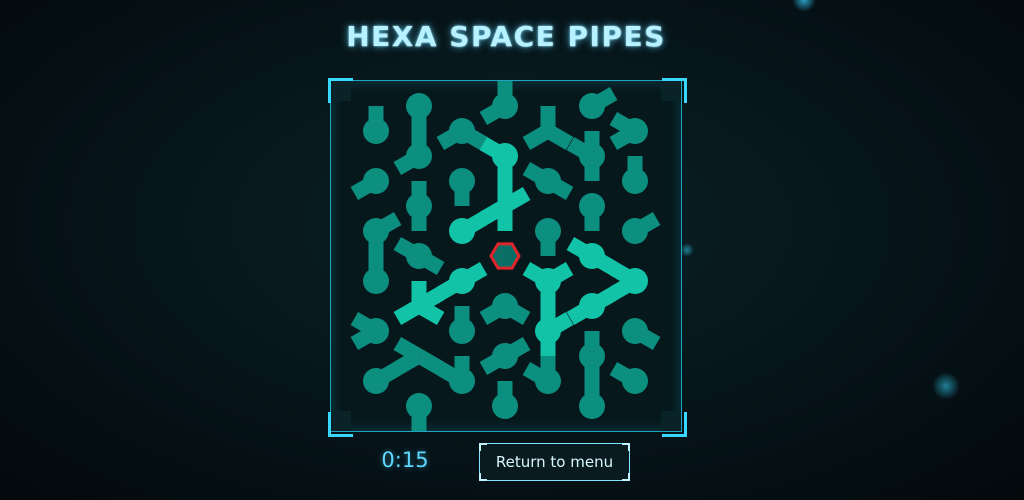  I want to click on return-to-menu-button: Return to menu, so click(554, 462).